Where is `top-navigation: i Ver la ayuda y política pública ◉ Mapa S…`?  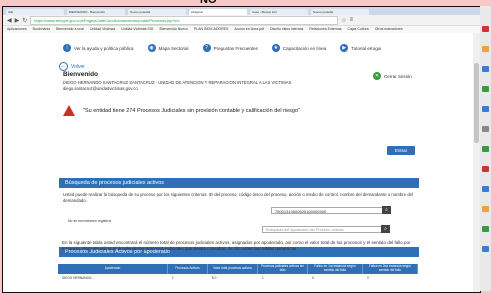
top-navigation: i Ver la ayuda y política pública ◉ Mapa S… is located at coordinates (222, 48).